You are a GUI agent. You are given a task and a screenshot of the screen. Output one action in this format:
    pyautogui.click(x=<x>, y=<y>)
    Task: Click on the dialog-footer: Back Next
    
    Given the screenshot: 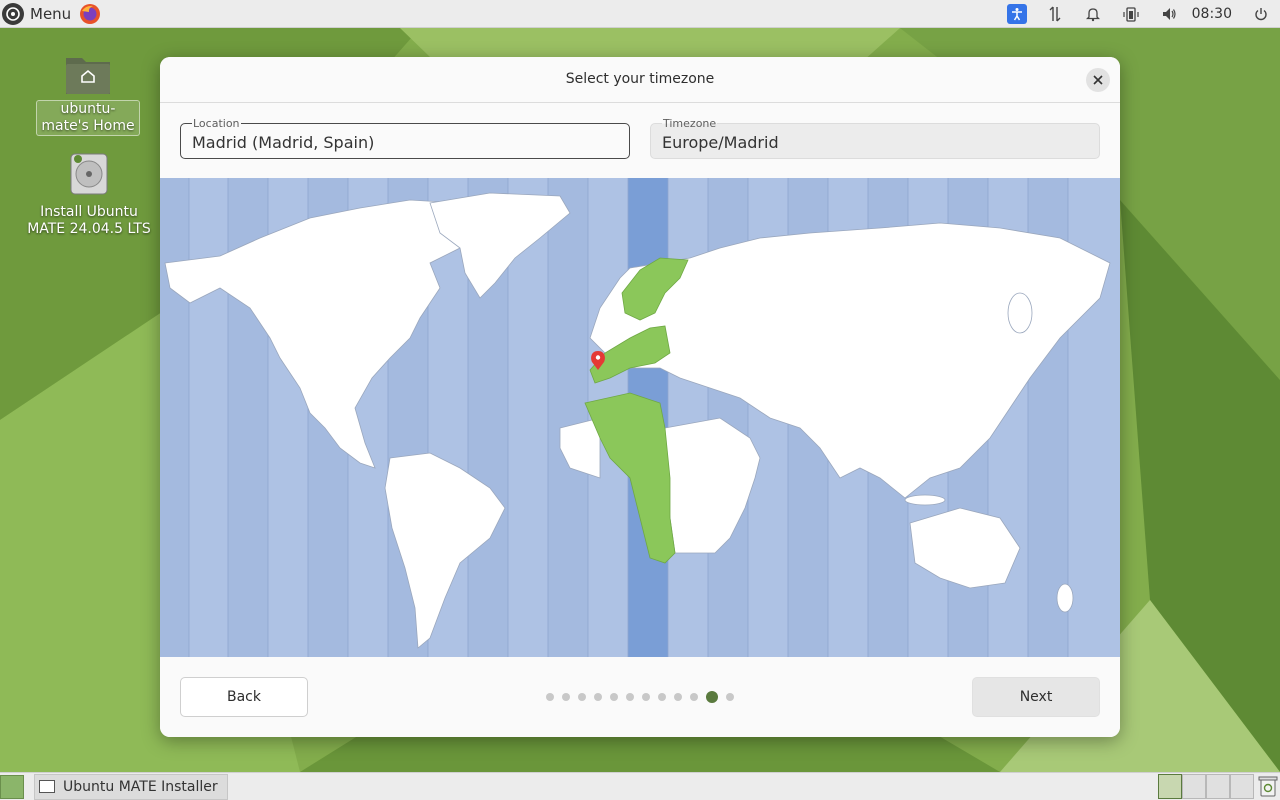 What is the action you would take?
    pyautogui.click(x=640, y=697)
    